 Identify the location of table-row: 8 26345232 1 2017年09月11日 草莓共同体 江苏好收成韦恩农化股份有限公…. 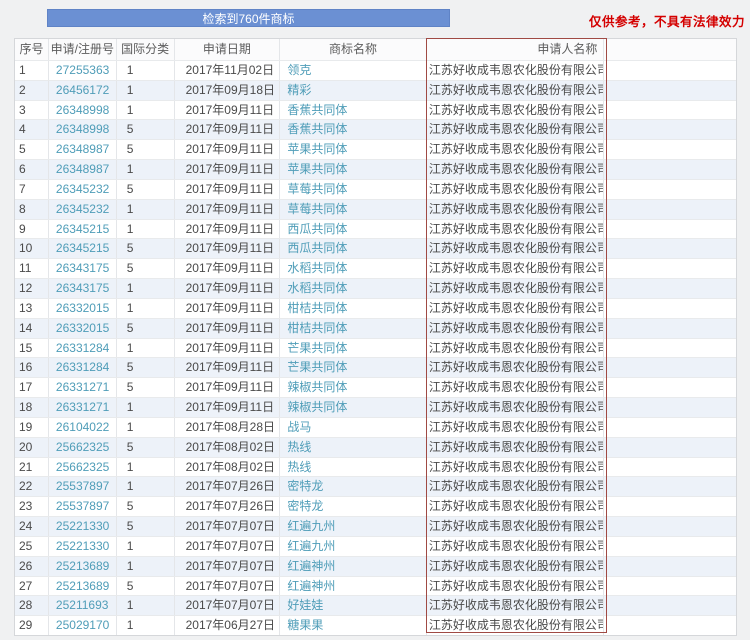
(375, 208).